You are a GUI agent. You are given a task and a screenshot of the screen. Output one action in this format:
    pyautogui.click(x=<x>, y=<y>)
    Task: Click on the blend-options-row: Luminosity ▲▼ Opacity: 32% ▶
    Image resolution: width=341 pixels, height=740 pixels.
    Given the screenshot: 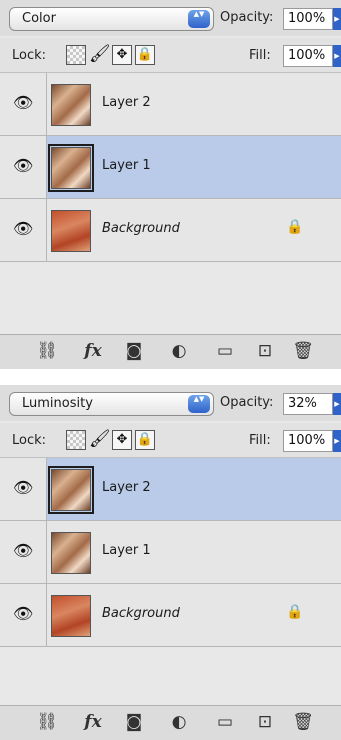 What is the action you would take?
    pyautogui.click(x=170, y=403)
    